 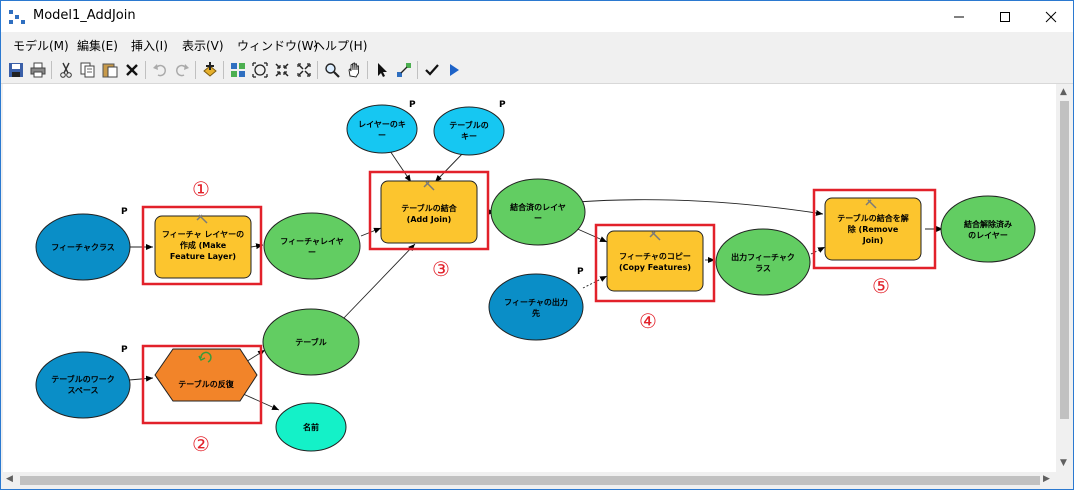 What do you see at coordinates (469, 131) in the screenshot?
I see `node-table-key` at bounding box center [469, 131].